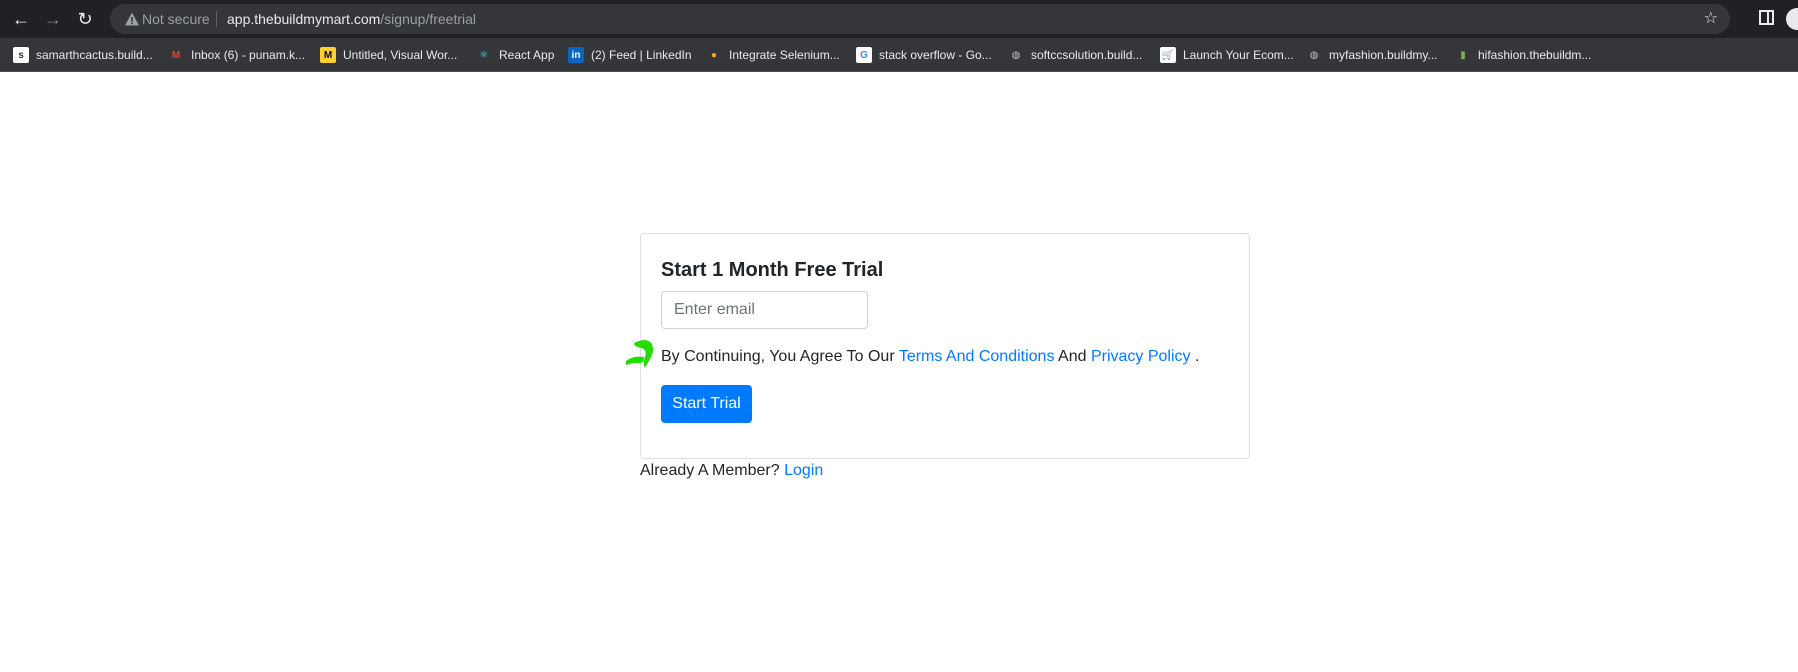 The height and width of the screenshot is (672, 1798). Describe the element at coordinates (1197, 356) in the screenshot. I see `agree-suffix: .` at that location.